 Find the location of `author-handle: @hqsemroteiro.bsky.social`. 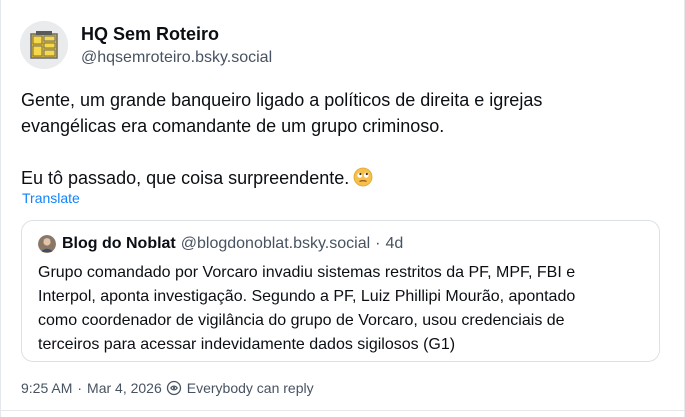

author-handle: @hqsemroteiro.bsky.social is located at coordinates (176, 58).